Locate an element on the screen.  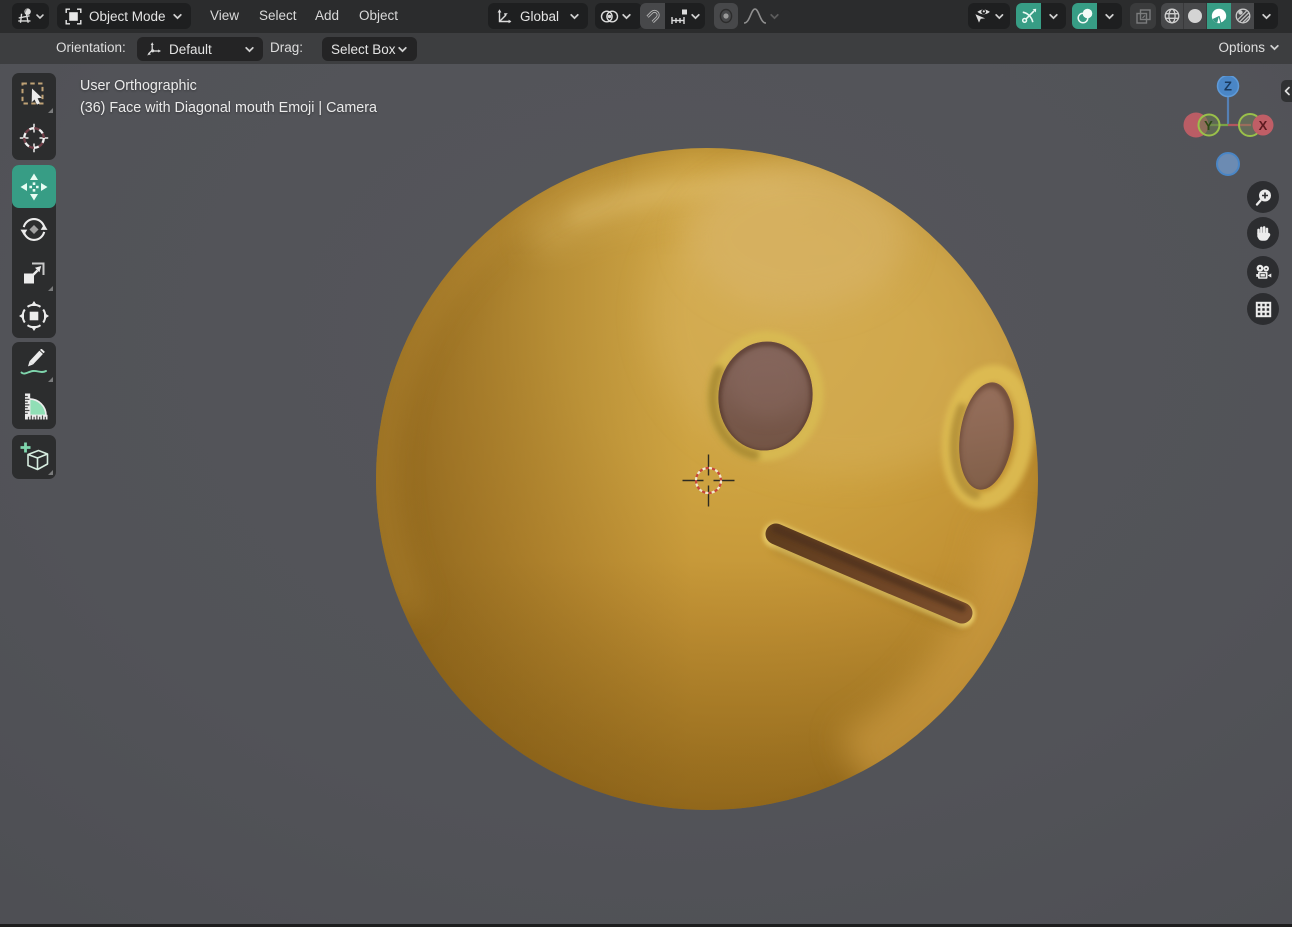
svg-text: X is located at coordinates (1263, 125).